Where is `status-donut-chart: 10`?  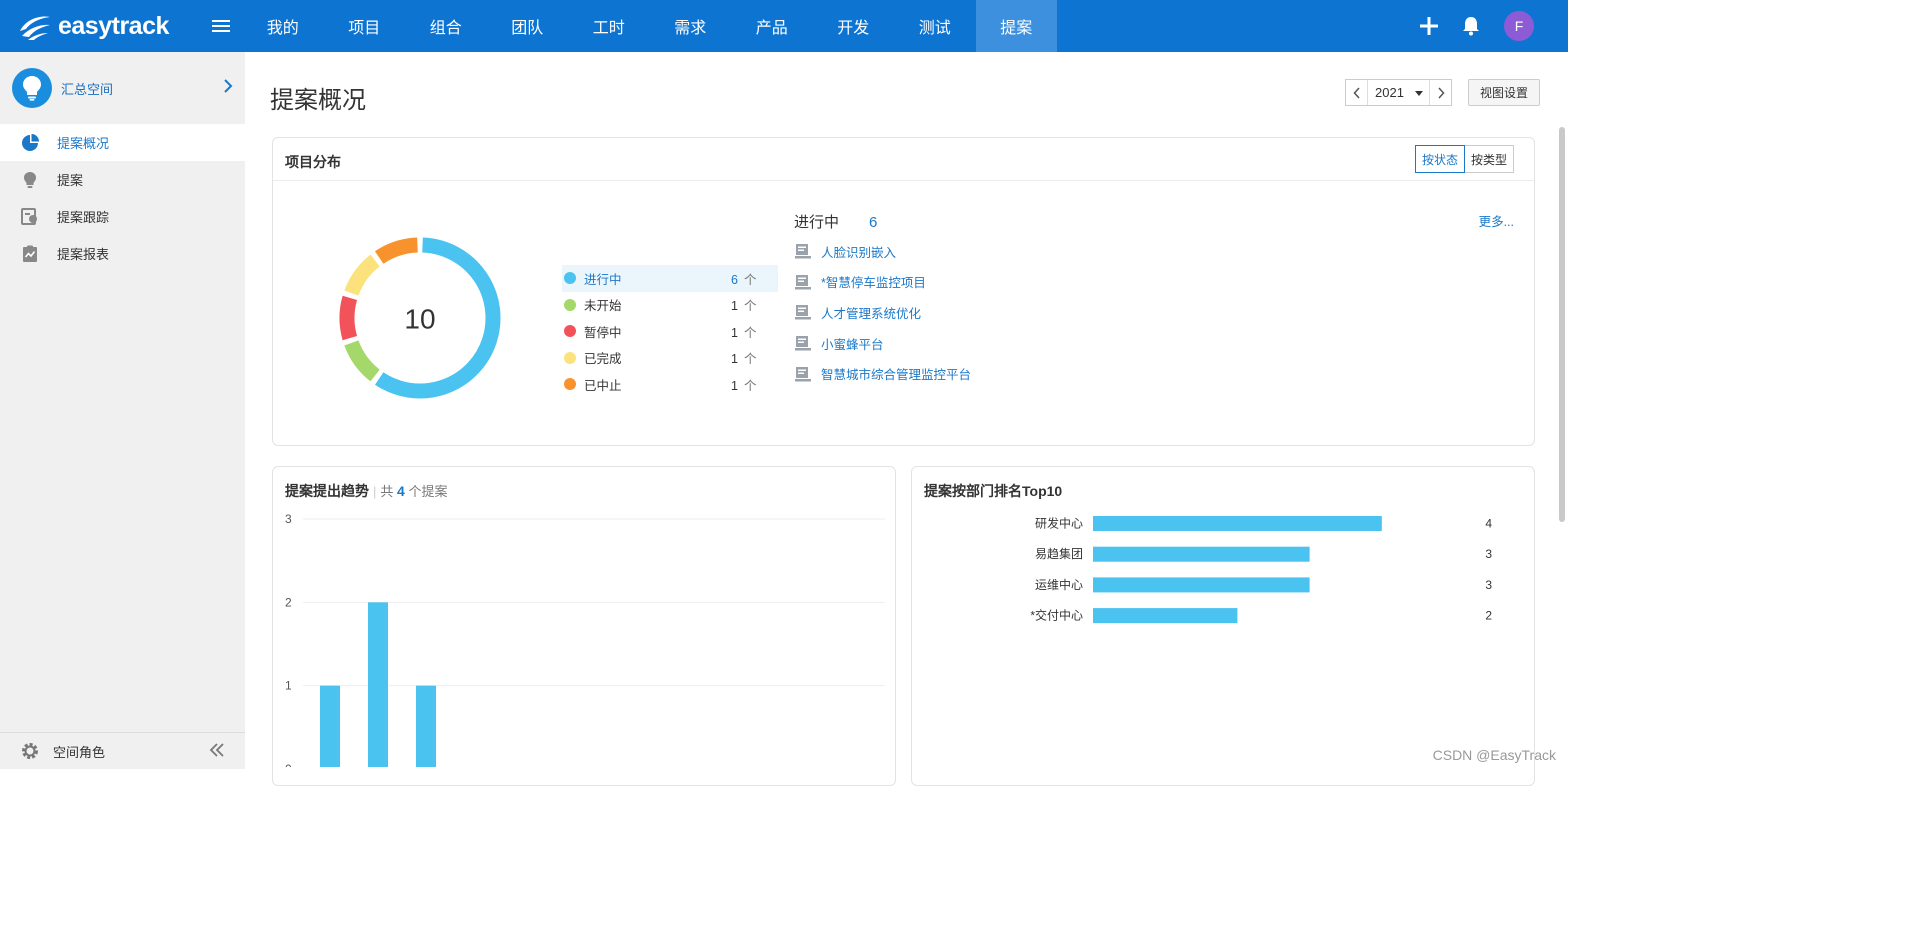 status-donut-chart: 10 is located at coordinates (420, 318).